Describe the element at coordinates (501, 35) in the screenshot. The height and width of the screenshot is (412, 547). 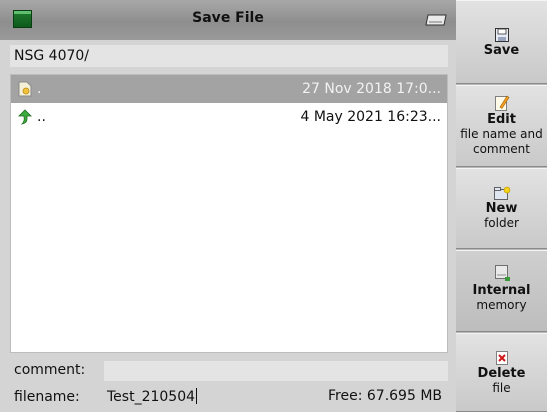
I see `save-icon` at that location.